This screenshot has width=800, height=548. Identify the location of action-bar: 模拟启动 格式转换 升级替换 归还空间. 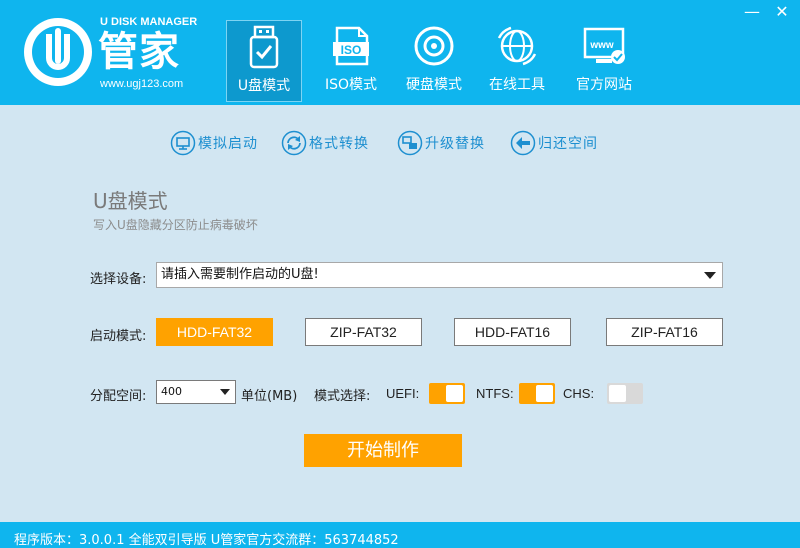
(400, 143).